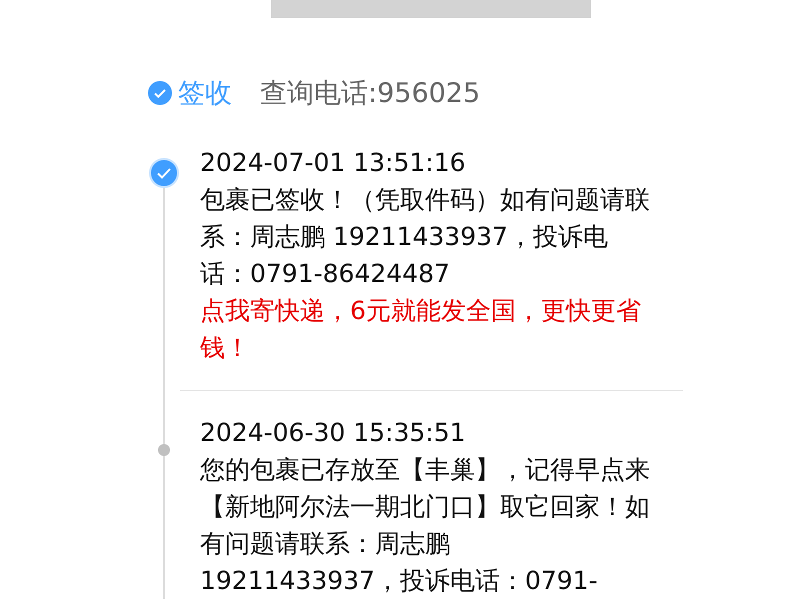 The width and height of the screenshot is (793, 608). I want to click on timeline-dot, so click(164, 450).